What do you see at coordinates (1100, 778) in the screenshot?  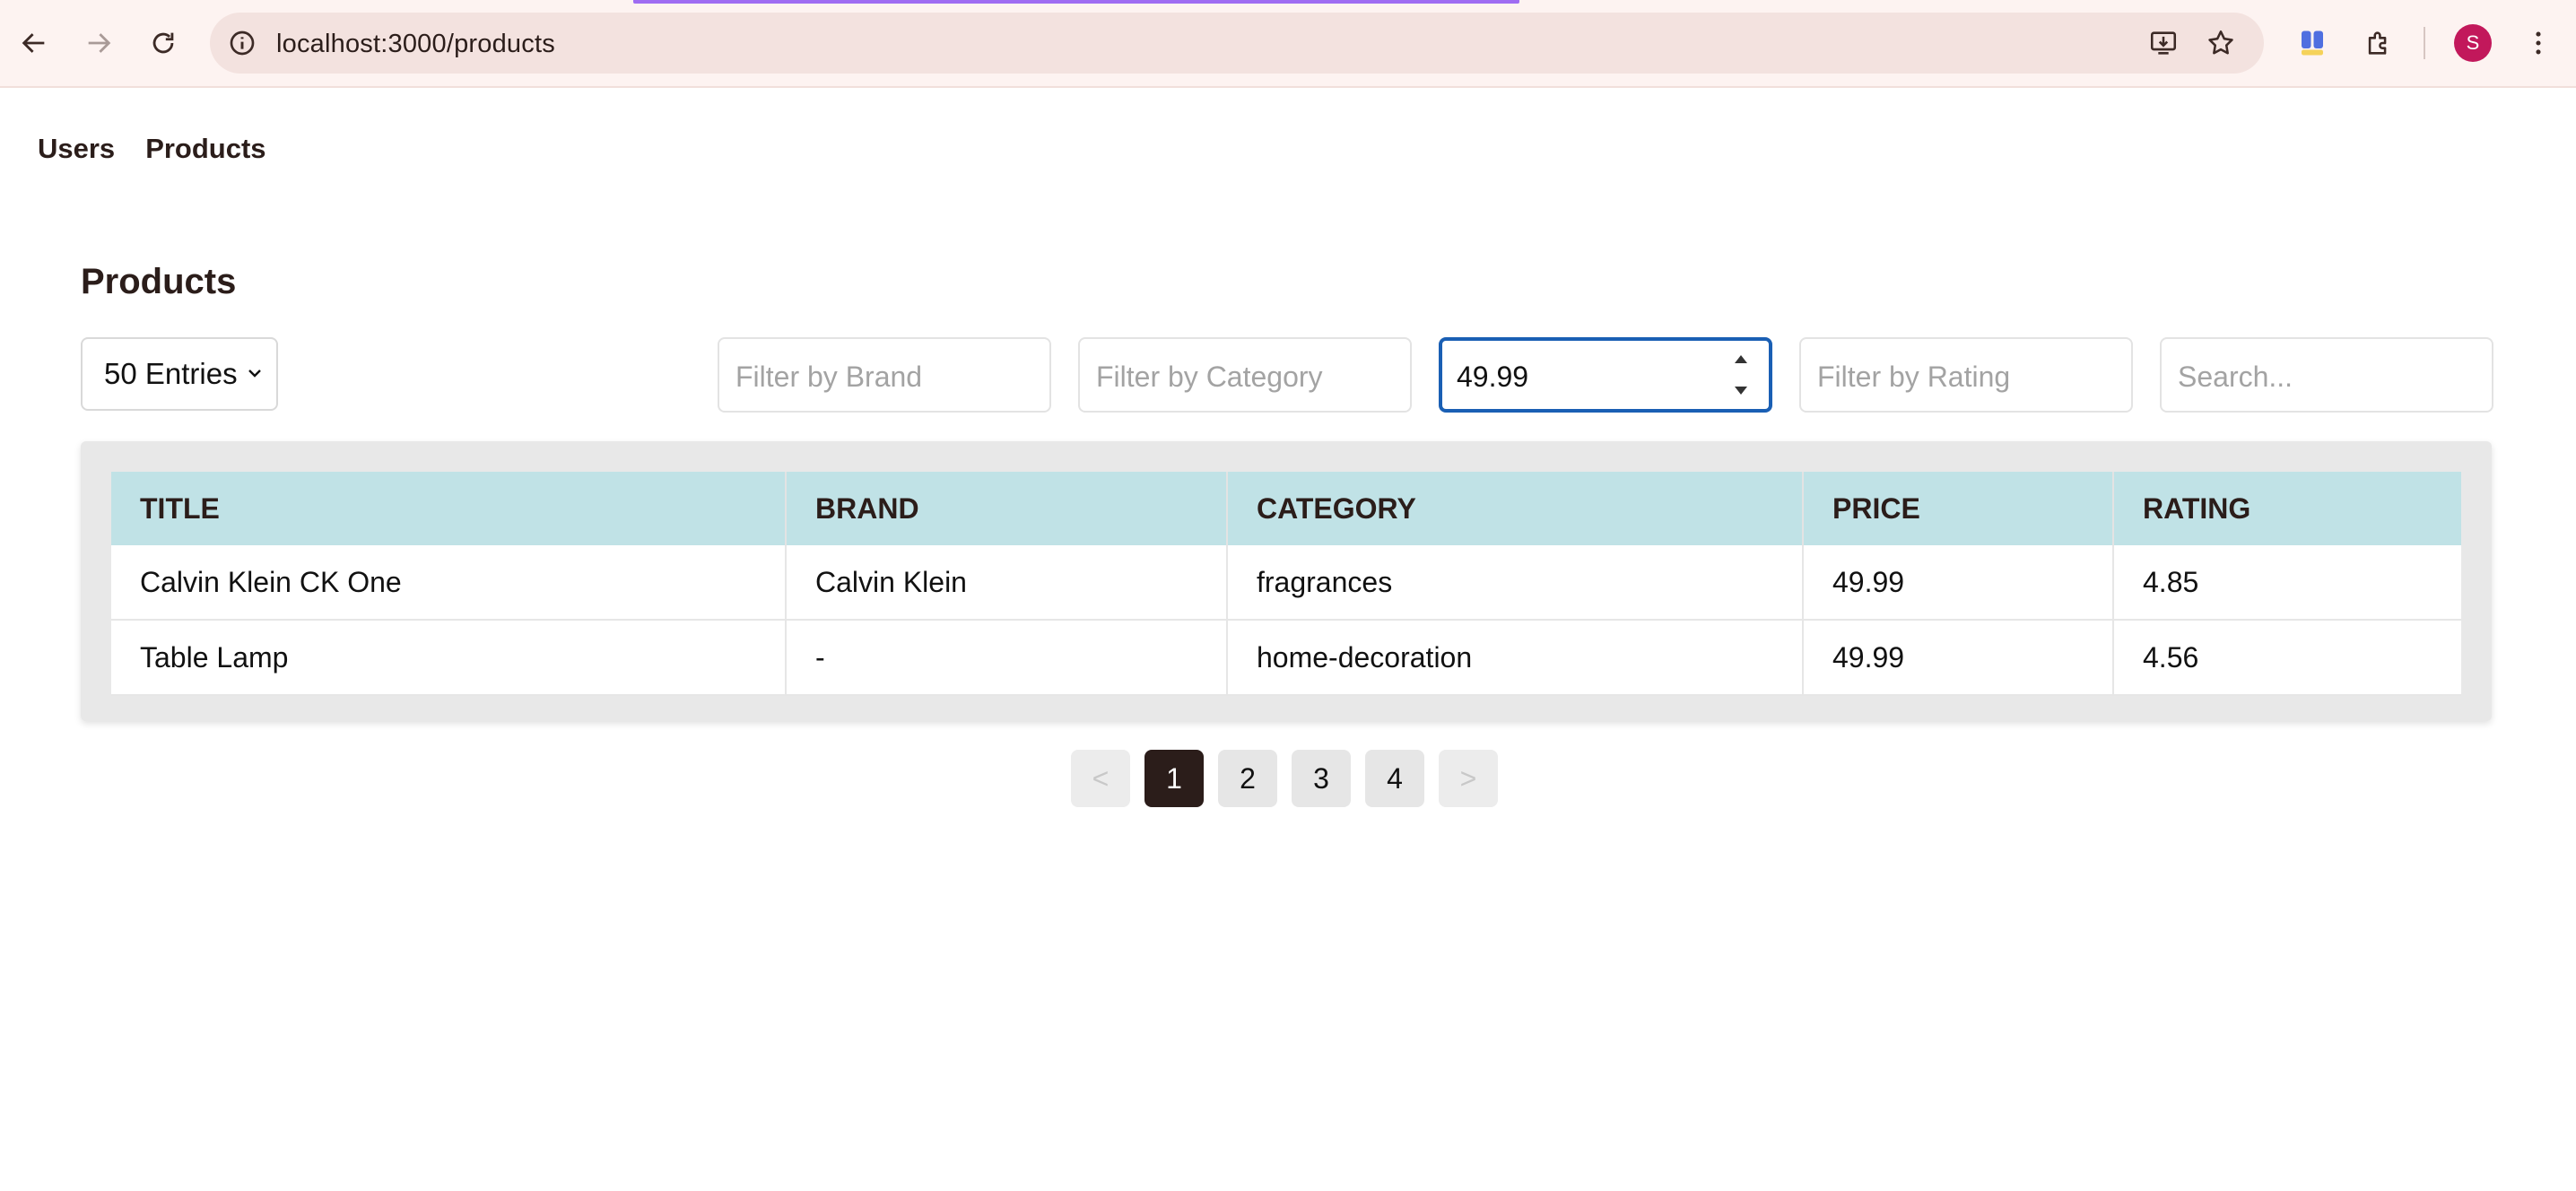 I see `pagination-prev-button: <` at bounding box center [1100, 778].